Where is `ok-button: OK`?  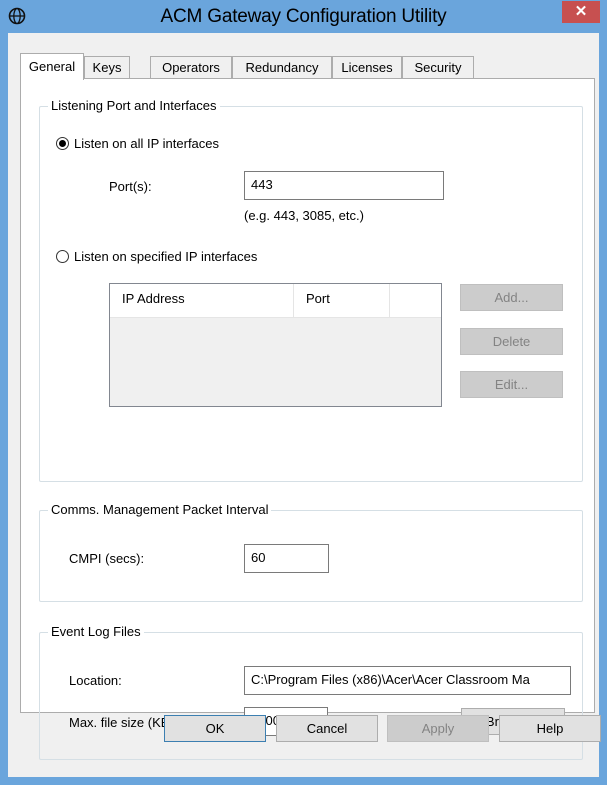
ok-button: OK is located at coordinates (215, 728).